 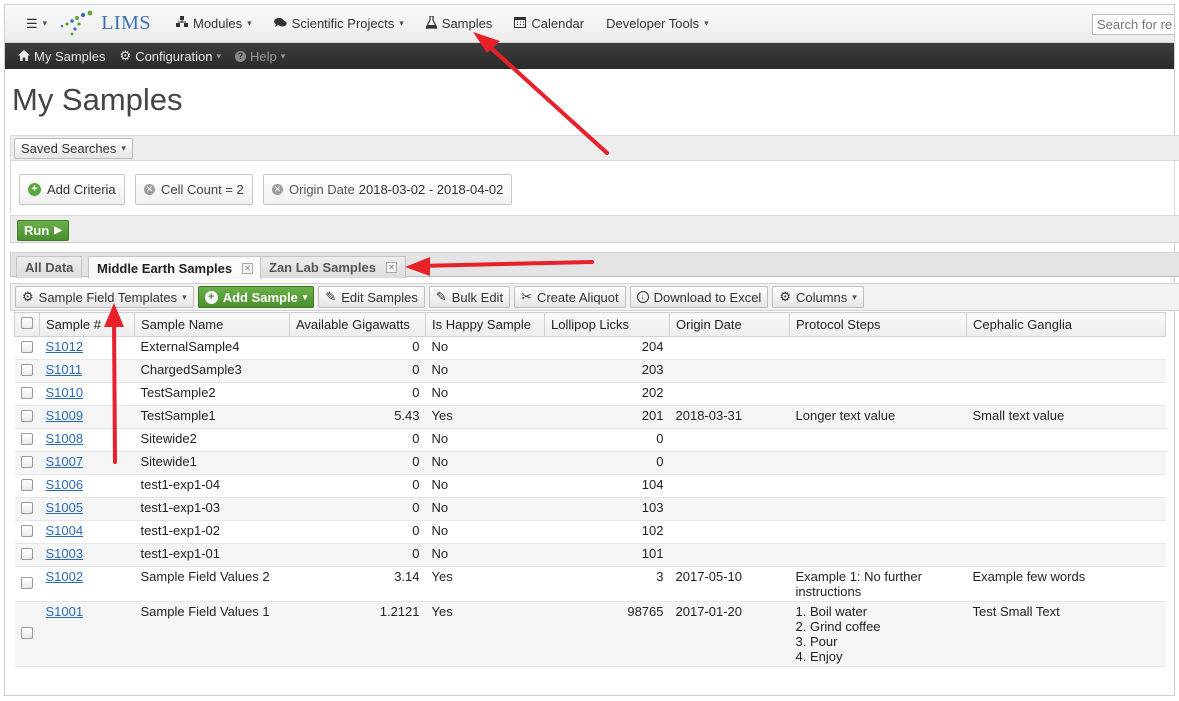 I want to click on sample-link: S1007, so click(x=65, y=461).